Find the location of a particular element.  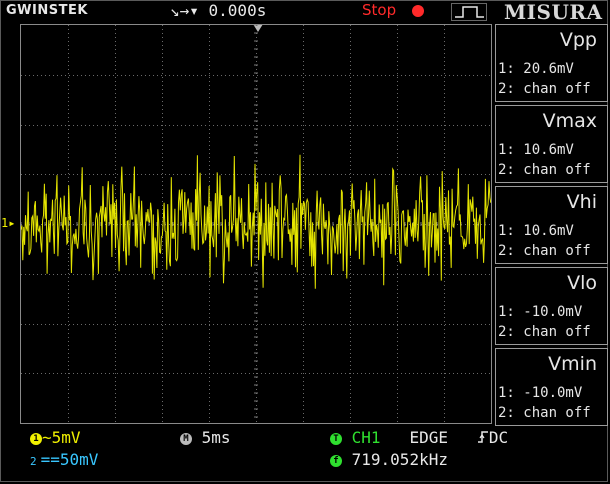

brand-logo: GWINSTEK is located at coordinates (47, 10).